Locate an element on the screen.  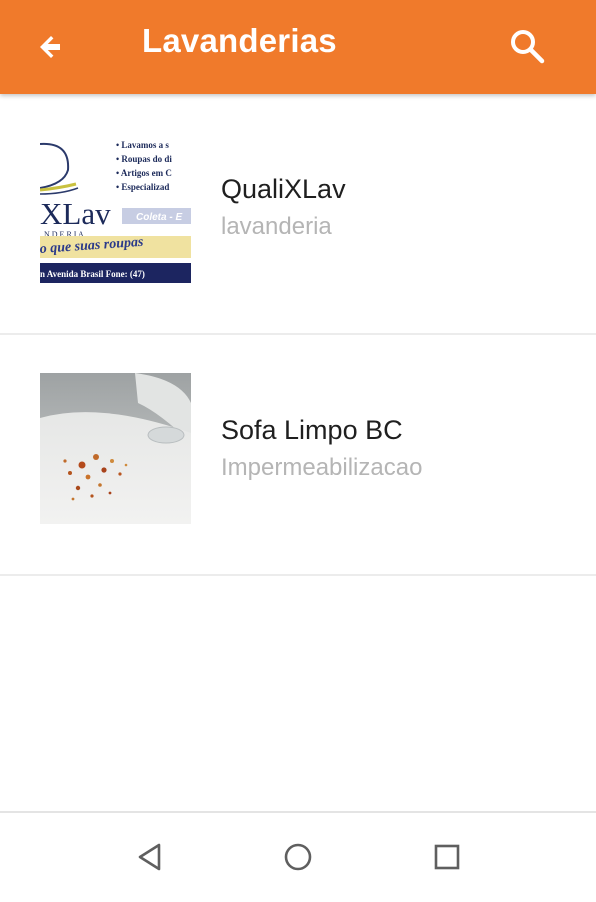
laundry-category: Impermeabilizacao is located at coordinates (322, 467).